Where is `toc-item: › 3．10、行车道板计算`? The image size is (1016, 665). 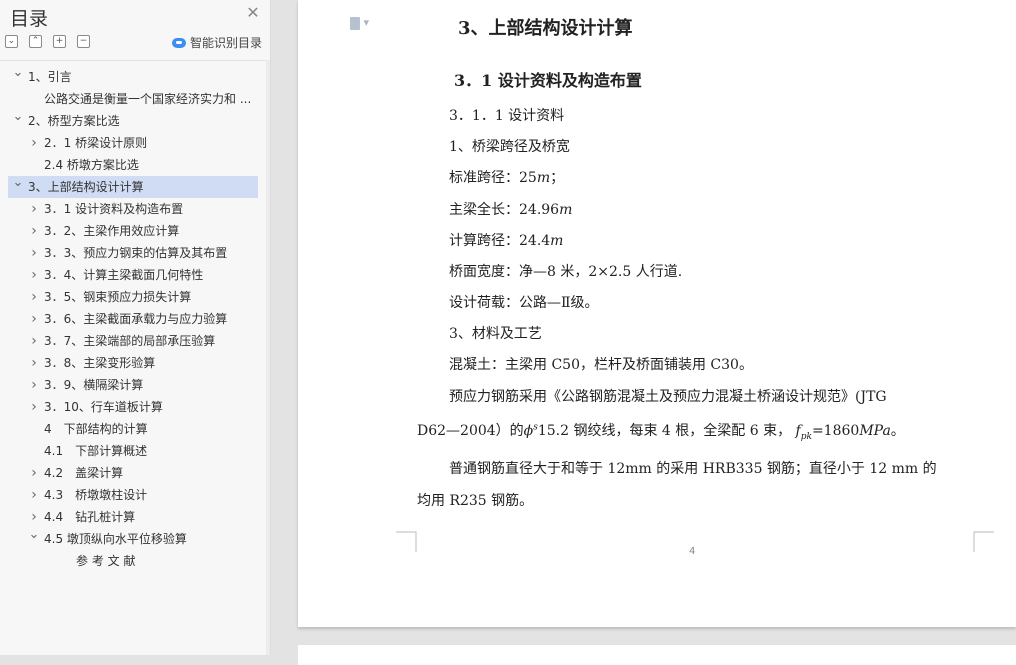
toc-item: › 3．10、行车道板计算 is located at coordinates (133, 407).